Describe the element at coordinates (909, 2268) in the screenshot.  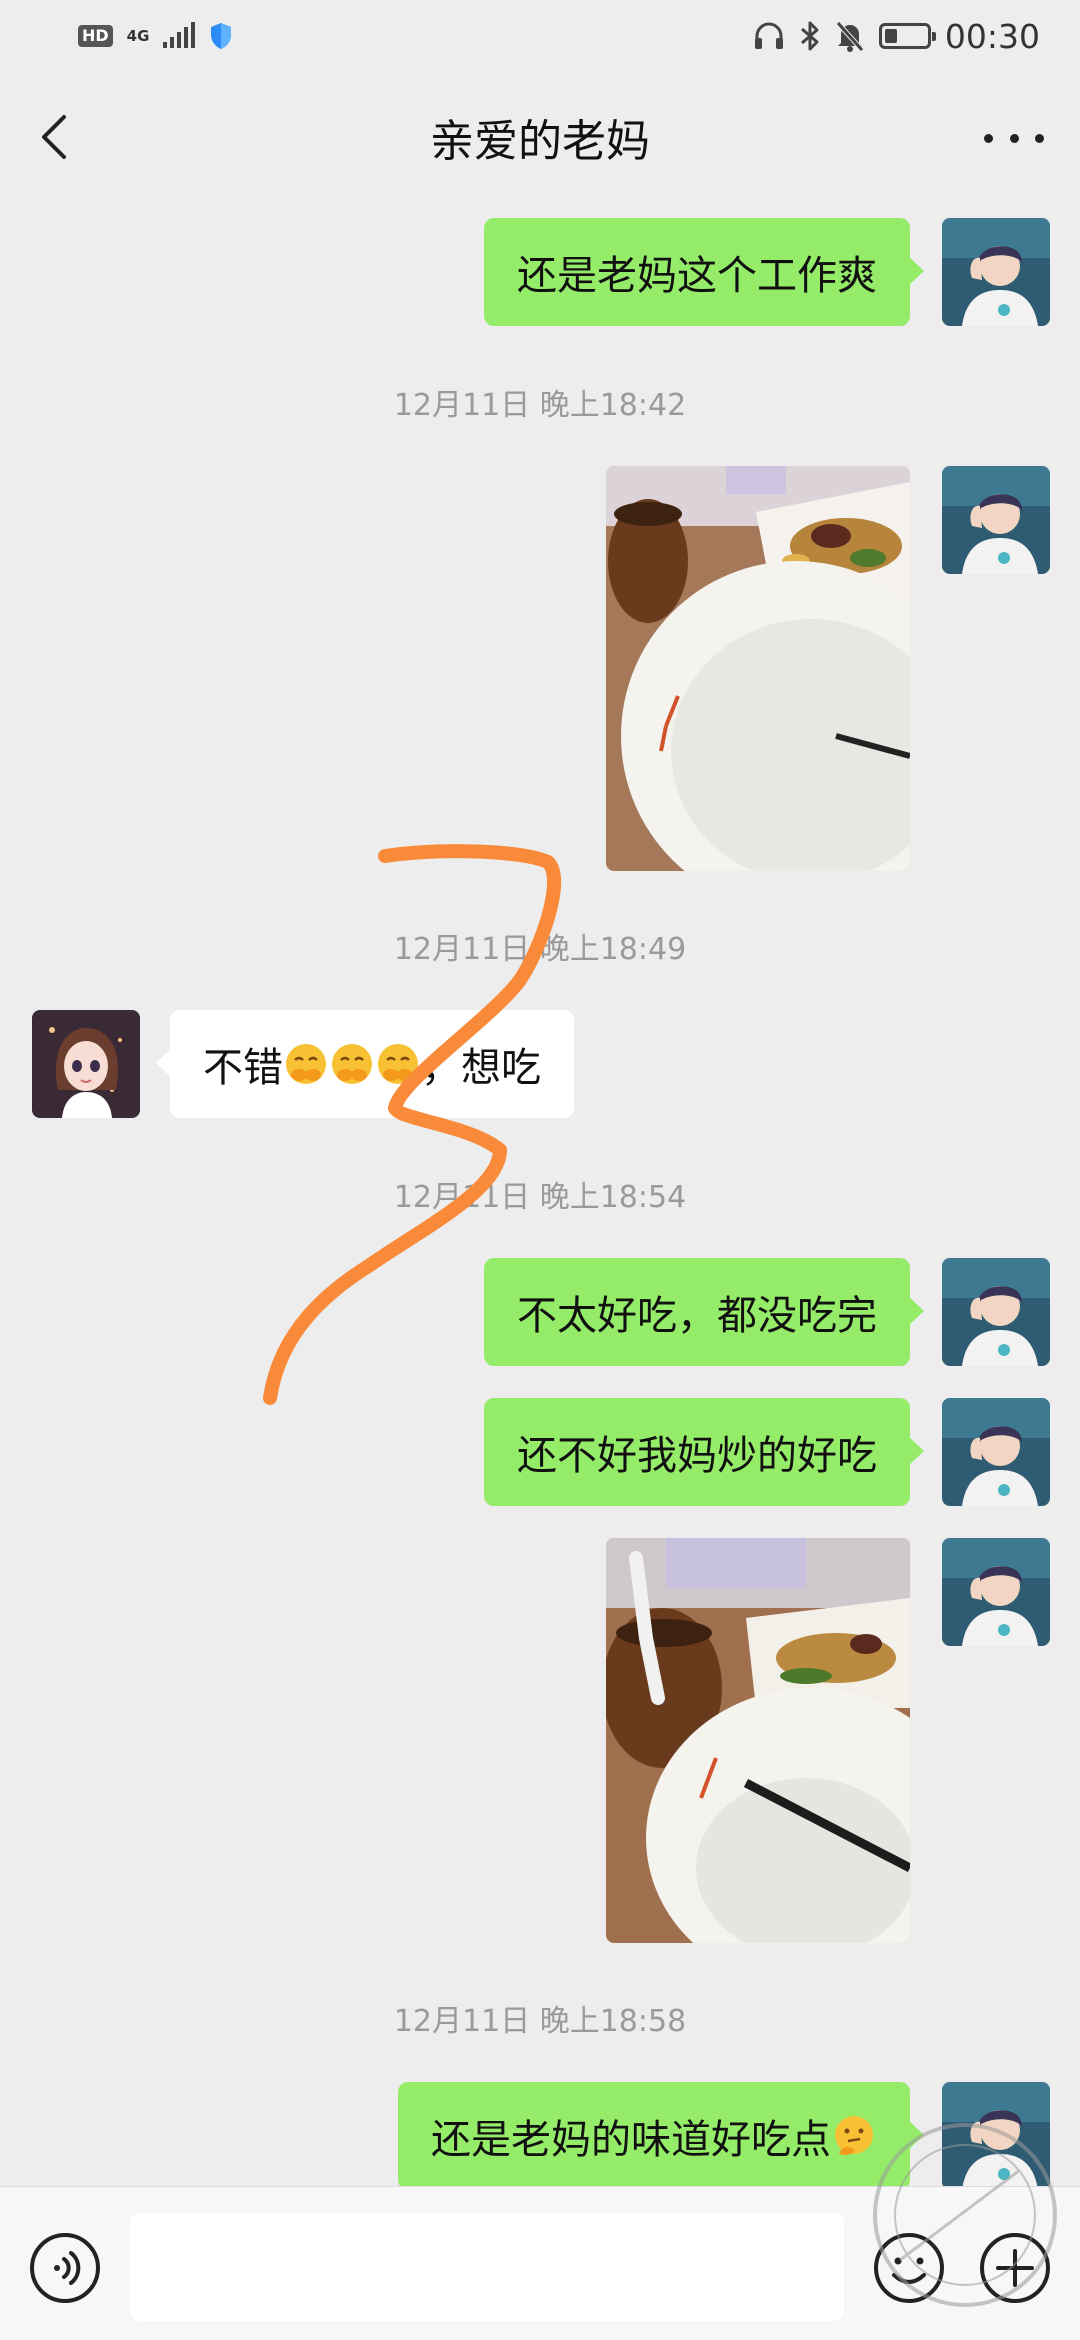
I see `emoji-icon` at that location.